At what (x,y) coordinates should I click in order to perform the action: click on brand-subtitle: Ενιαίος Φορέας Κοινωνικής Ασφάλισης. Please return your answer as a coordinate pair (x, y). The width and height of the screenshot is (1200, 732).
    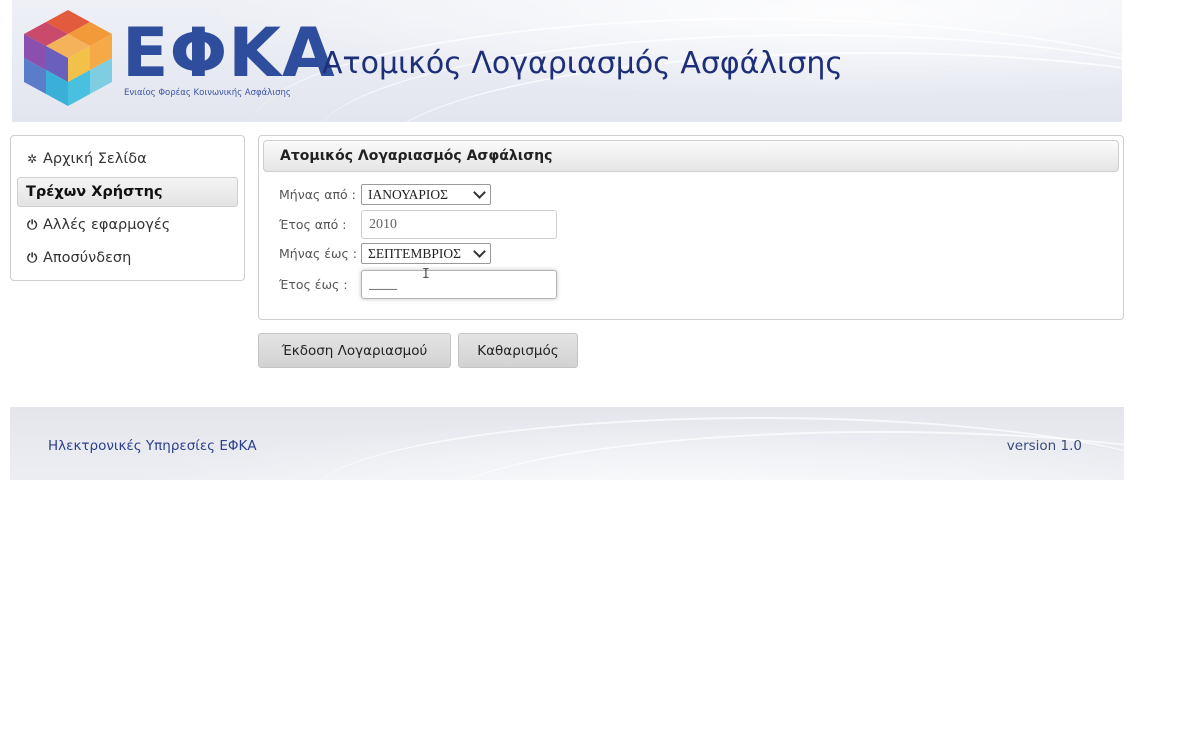
    Looking at the image, I should click on (207, 93).